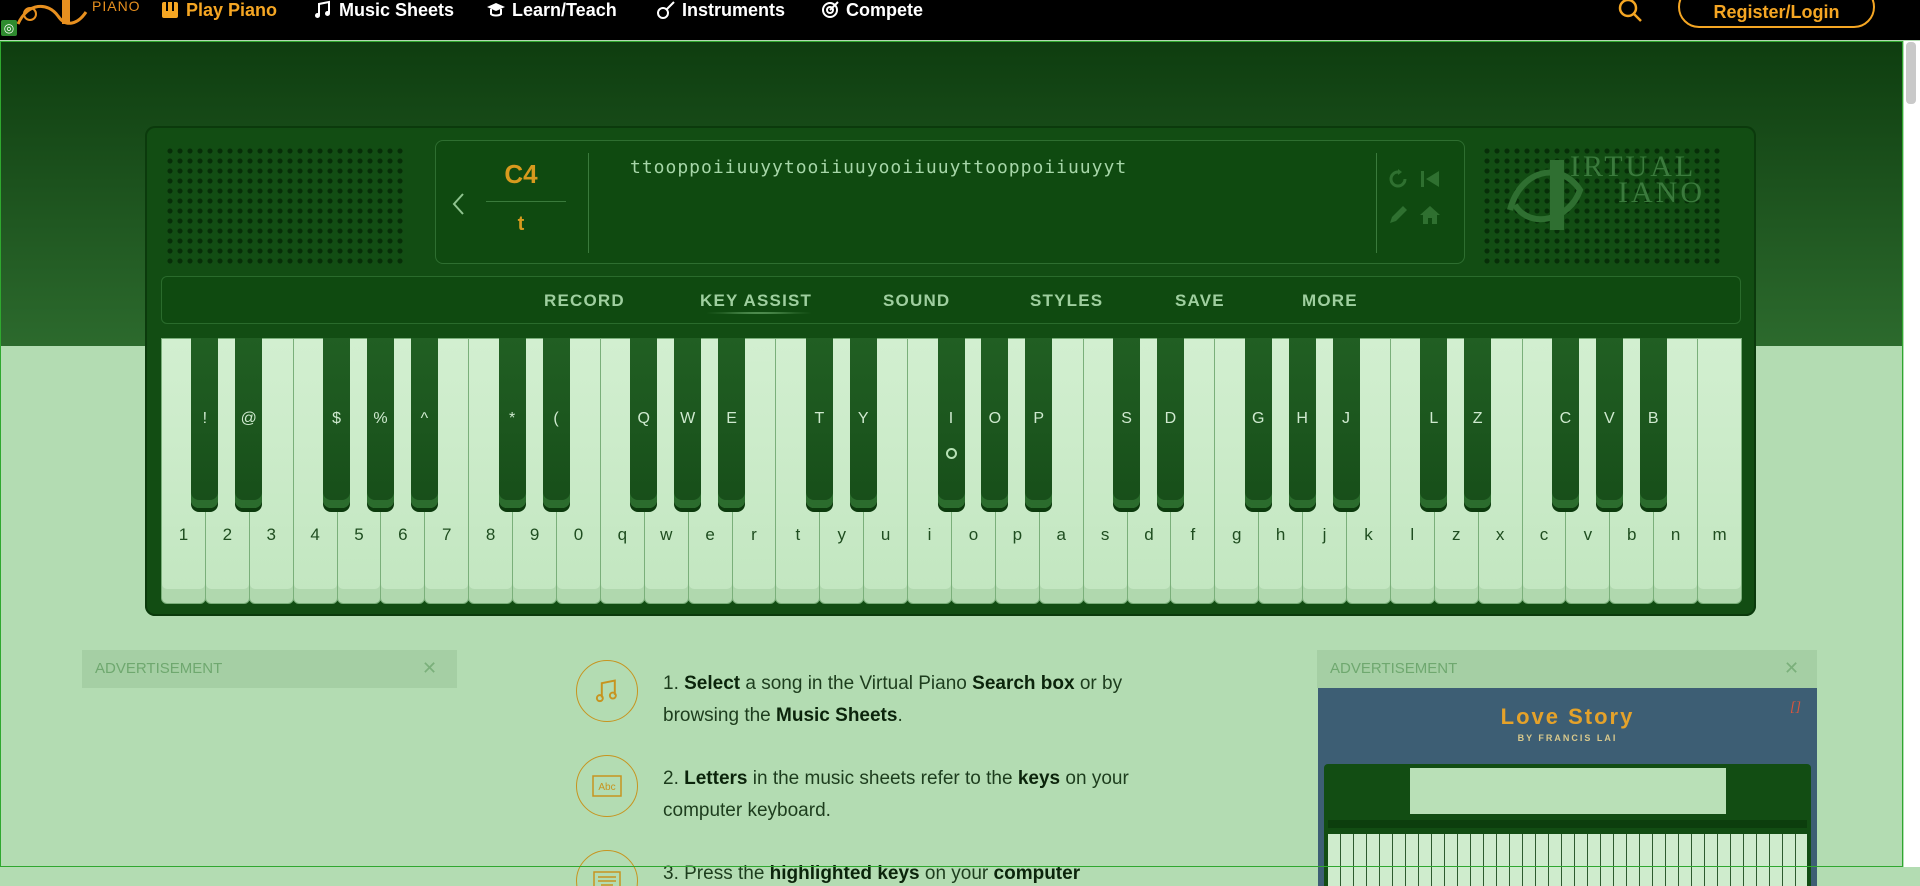 This screenshot has width=1920, height=886. Describe the element at coordinates (205, 423) in the screenshot. I see `black-key: !` at that location.